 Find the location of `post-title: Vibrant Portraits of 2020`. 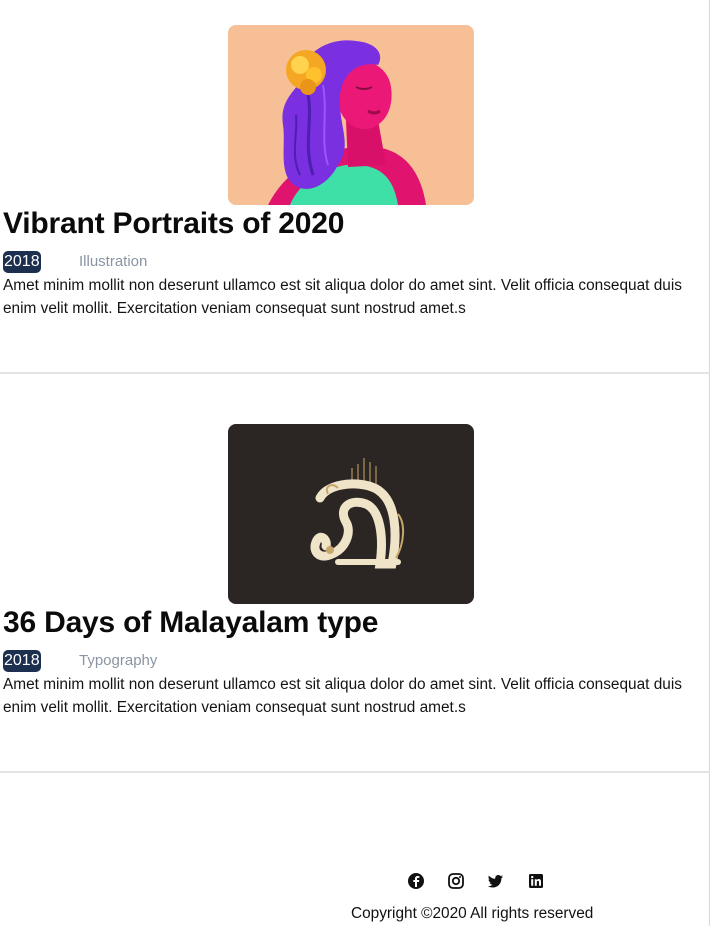

post-title: Vibrant Portraits of 2020 is located at coordinates (173, 224).